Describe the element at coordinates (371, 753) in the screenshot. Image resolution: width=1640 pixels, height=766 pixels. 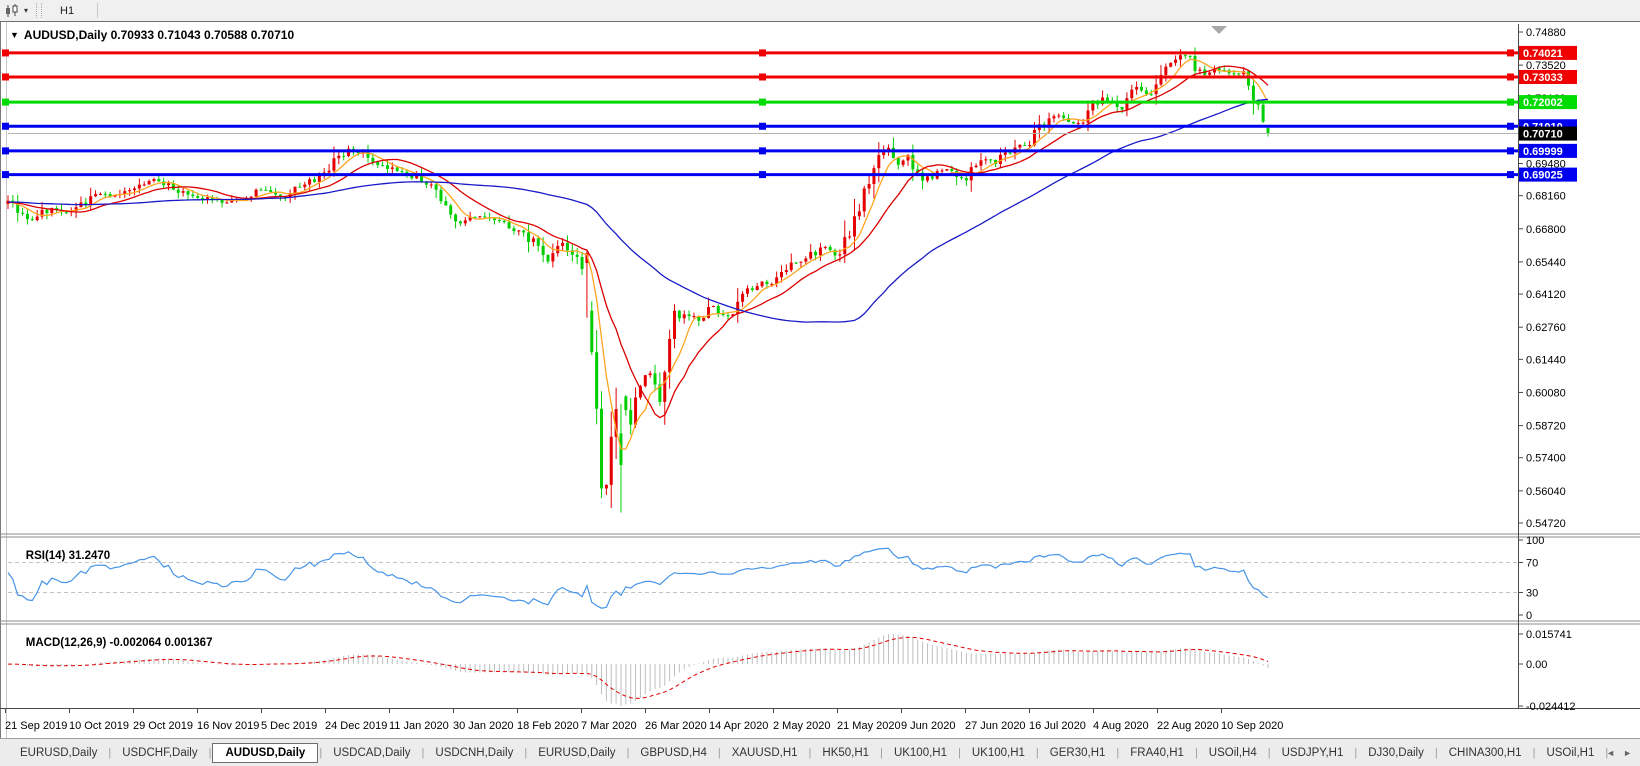
I see `chart-tab-USDCAD-Daily: USDCAD,Daily` at that location.